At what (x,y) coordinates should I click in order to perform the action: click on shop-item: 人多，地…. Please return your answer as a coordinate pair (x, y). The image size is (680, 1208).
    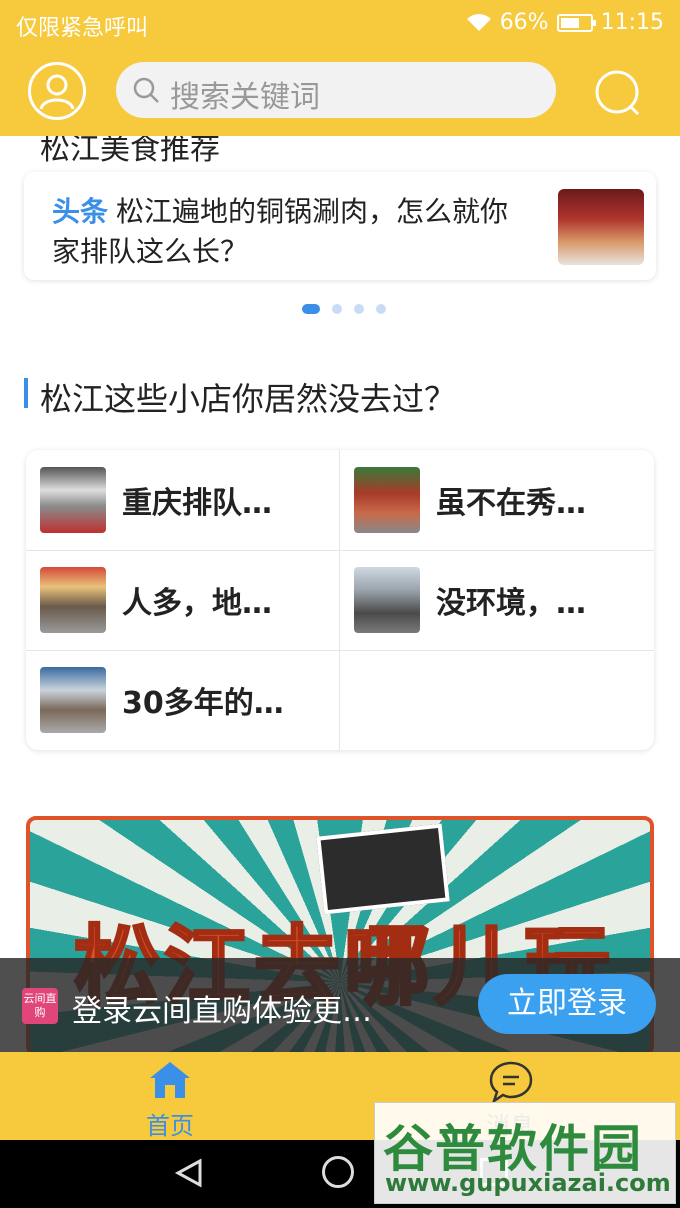
    Looking at the image, I should click on (183, 600).